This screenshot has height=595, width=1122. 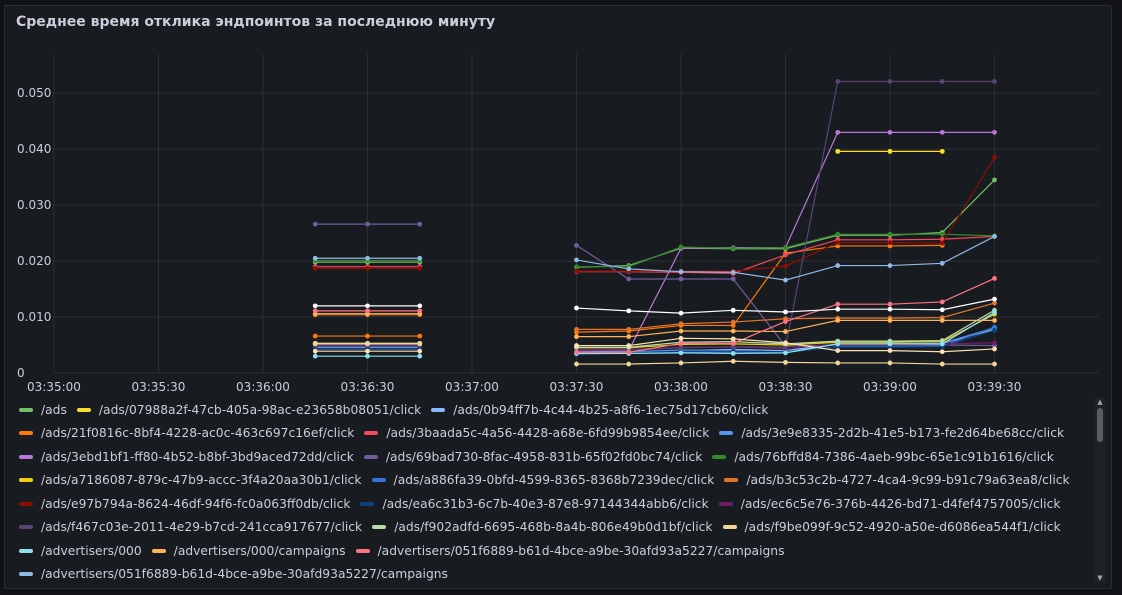 I want to click on y-tick-label: 0, so click(x=21, y=373).